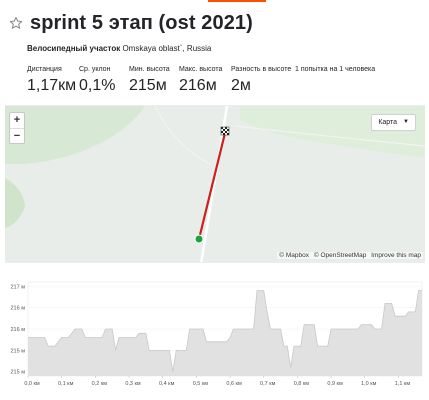  What do you see at coordinates (52, 85) in the screenshot?
I see `stat-value: 1,17км` at bounding box center [52, 85].